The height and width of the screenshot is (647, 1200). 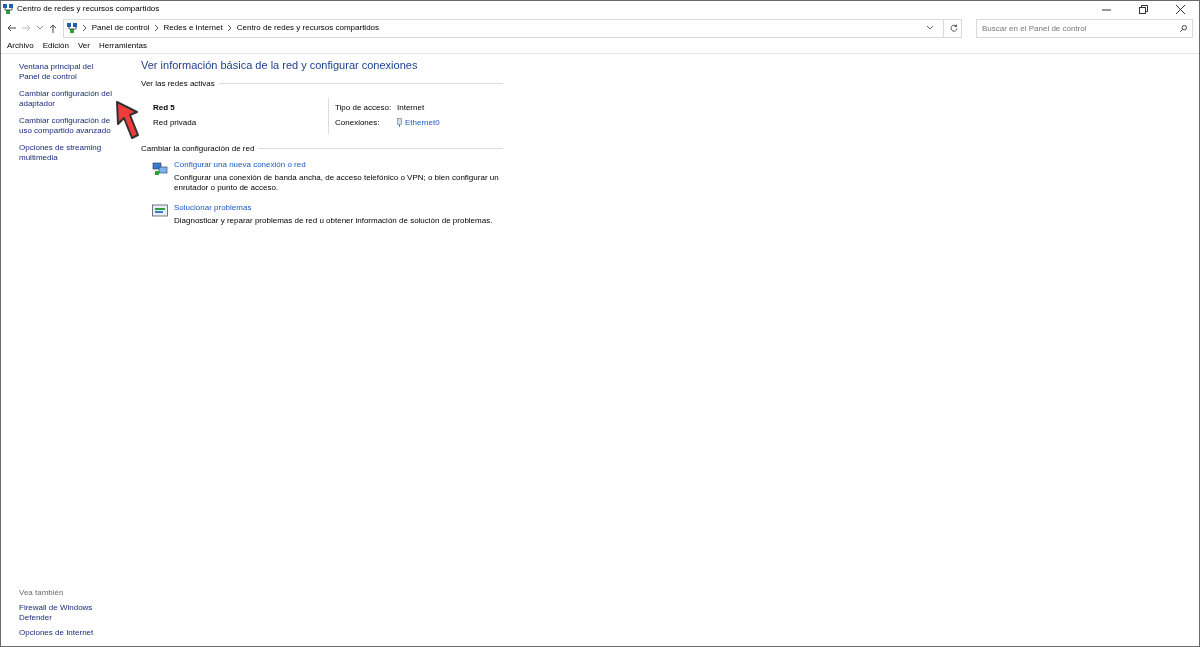 What do you see at coordinates (160, 168) in the screenshot?
I see `network-setup-icon` at bounding box center [160, 168].